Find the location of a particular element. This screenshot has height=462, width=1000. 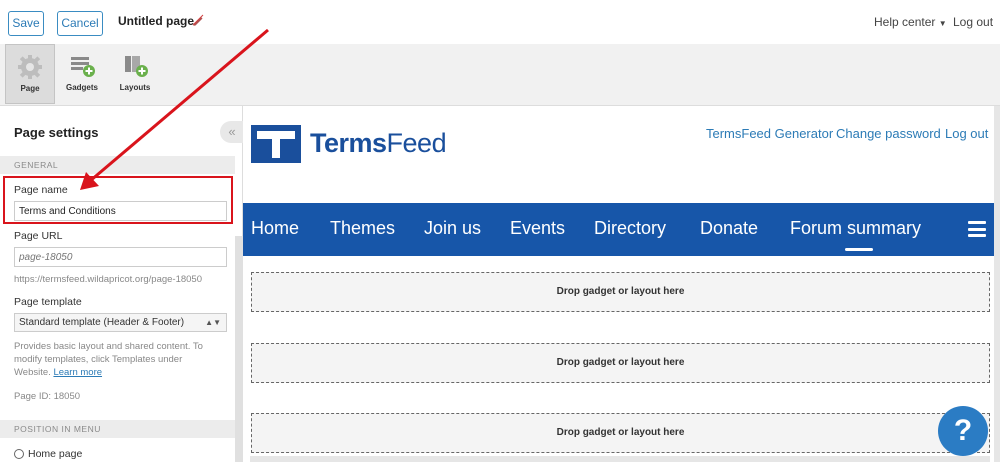

preview-horizontal-scrollbar is located at coordinates (620, 459).